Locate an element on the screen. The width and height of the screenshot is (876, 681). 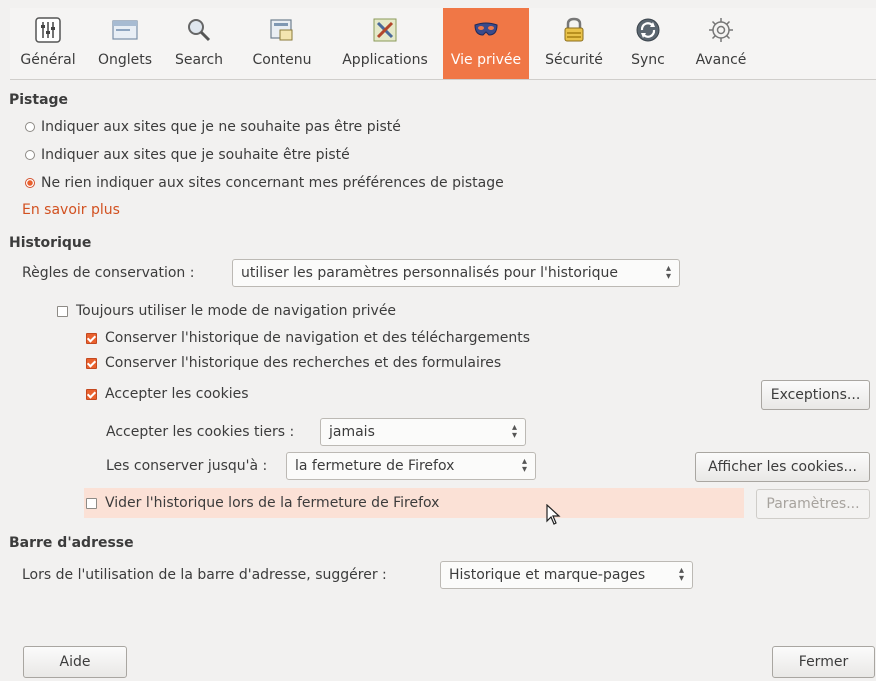
tab-label: Onglets is located at coordinates (125, 60).